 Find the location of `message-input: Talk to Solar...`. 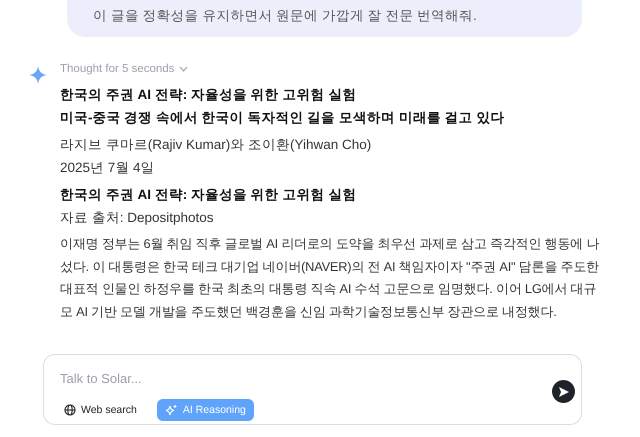

message-input: Talk to Solar... is located at coordinates (210, 378).